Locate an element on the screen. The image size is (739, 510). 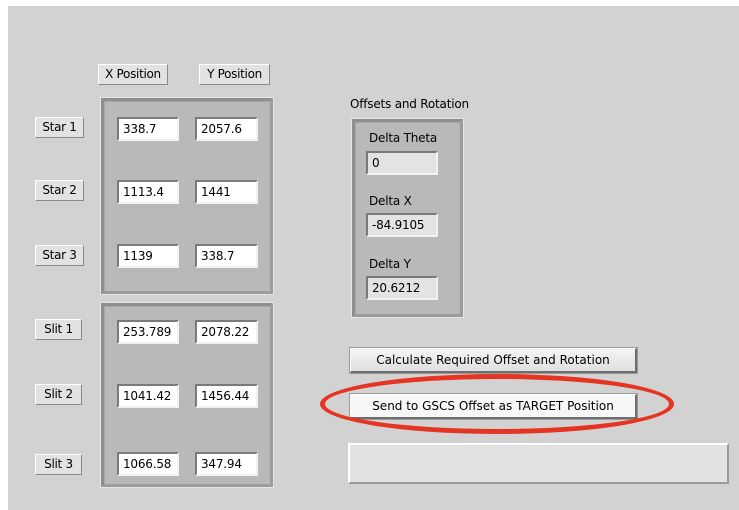
delta-x-label: Delta X is located at coordinates (390, 201).